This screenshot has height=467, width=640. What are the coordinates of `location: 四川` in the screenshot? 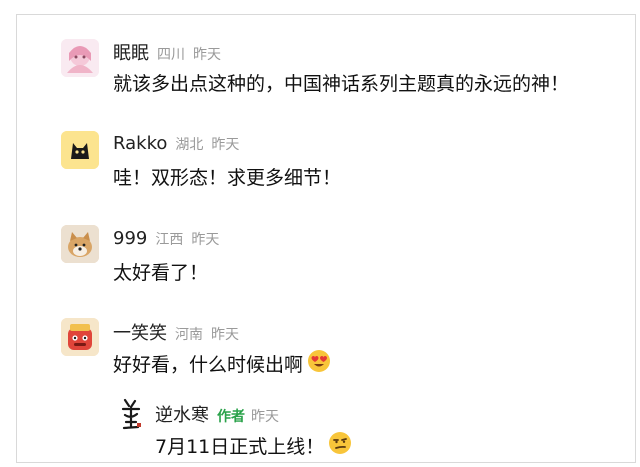 It's located at (171, 55).